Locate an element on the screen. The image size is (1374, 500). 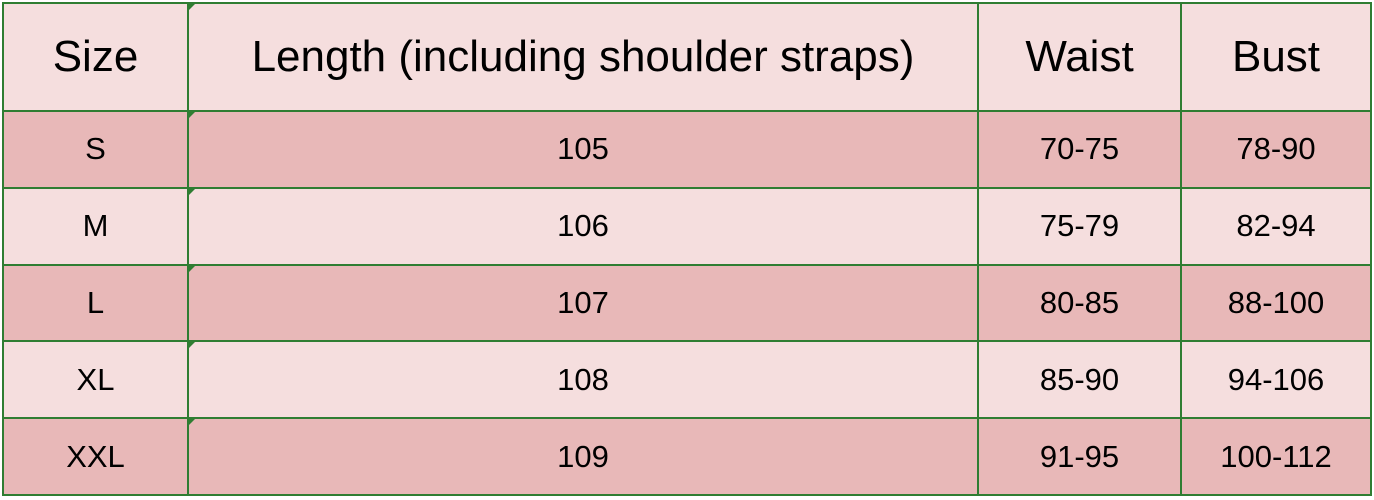
cell-bust: 88-100 is located at coordinates (1276, 303).